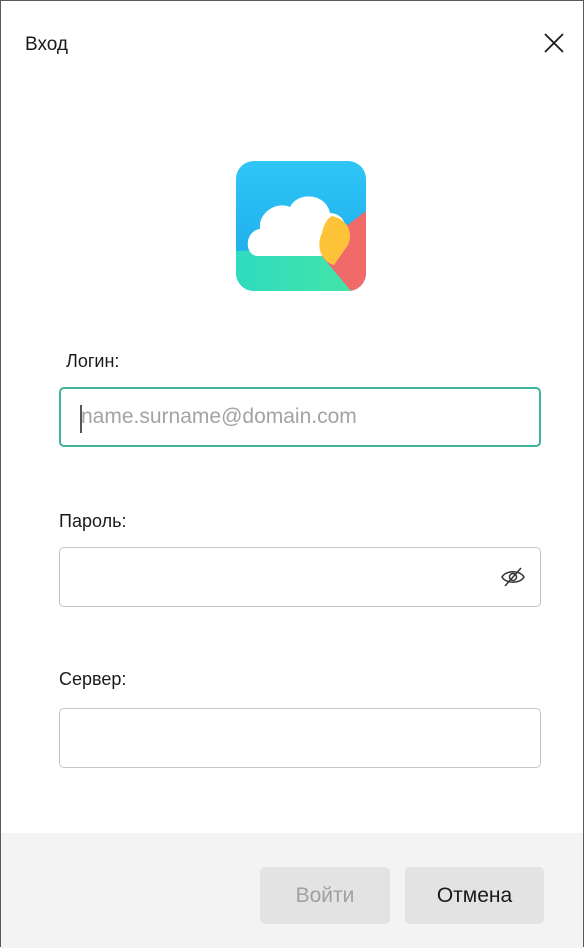 The height and width of the screenshot is (948, 584). Describe the element at coordinates (474, 895) in the screenshot. I see `cancel-button: Отмена` at that location.